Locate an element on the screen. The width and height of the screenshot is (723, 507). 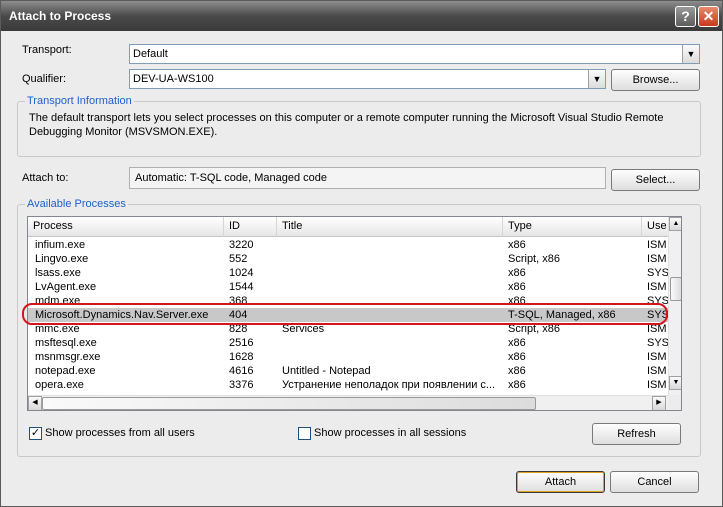
cell-process: LvAgent.exe is located at coordinates (66, 287).